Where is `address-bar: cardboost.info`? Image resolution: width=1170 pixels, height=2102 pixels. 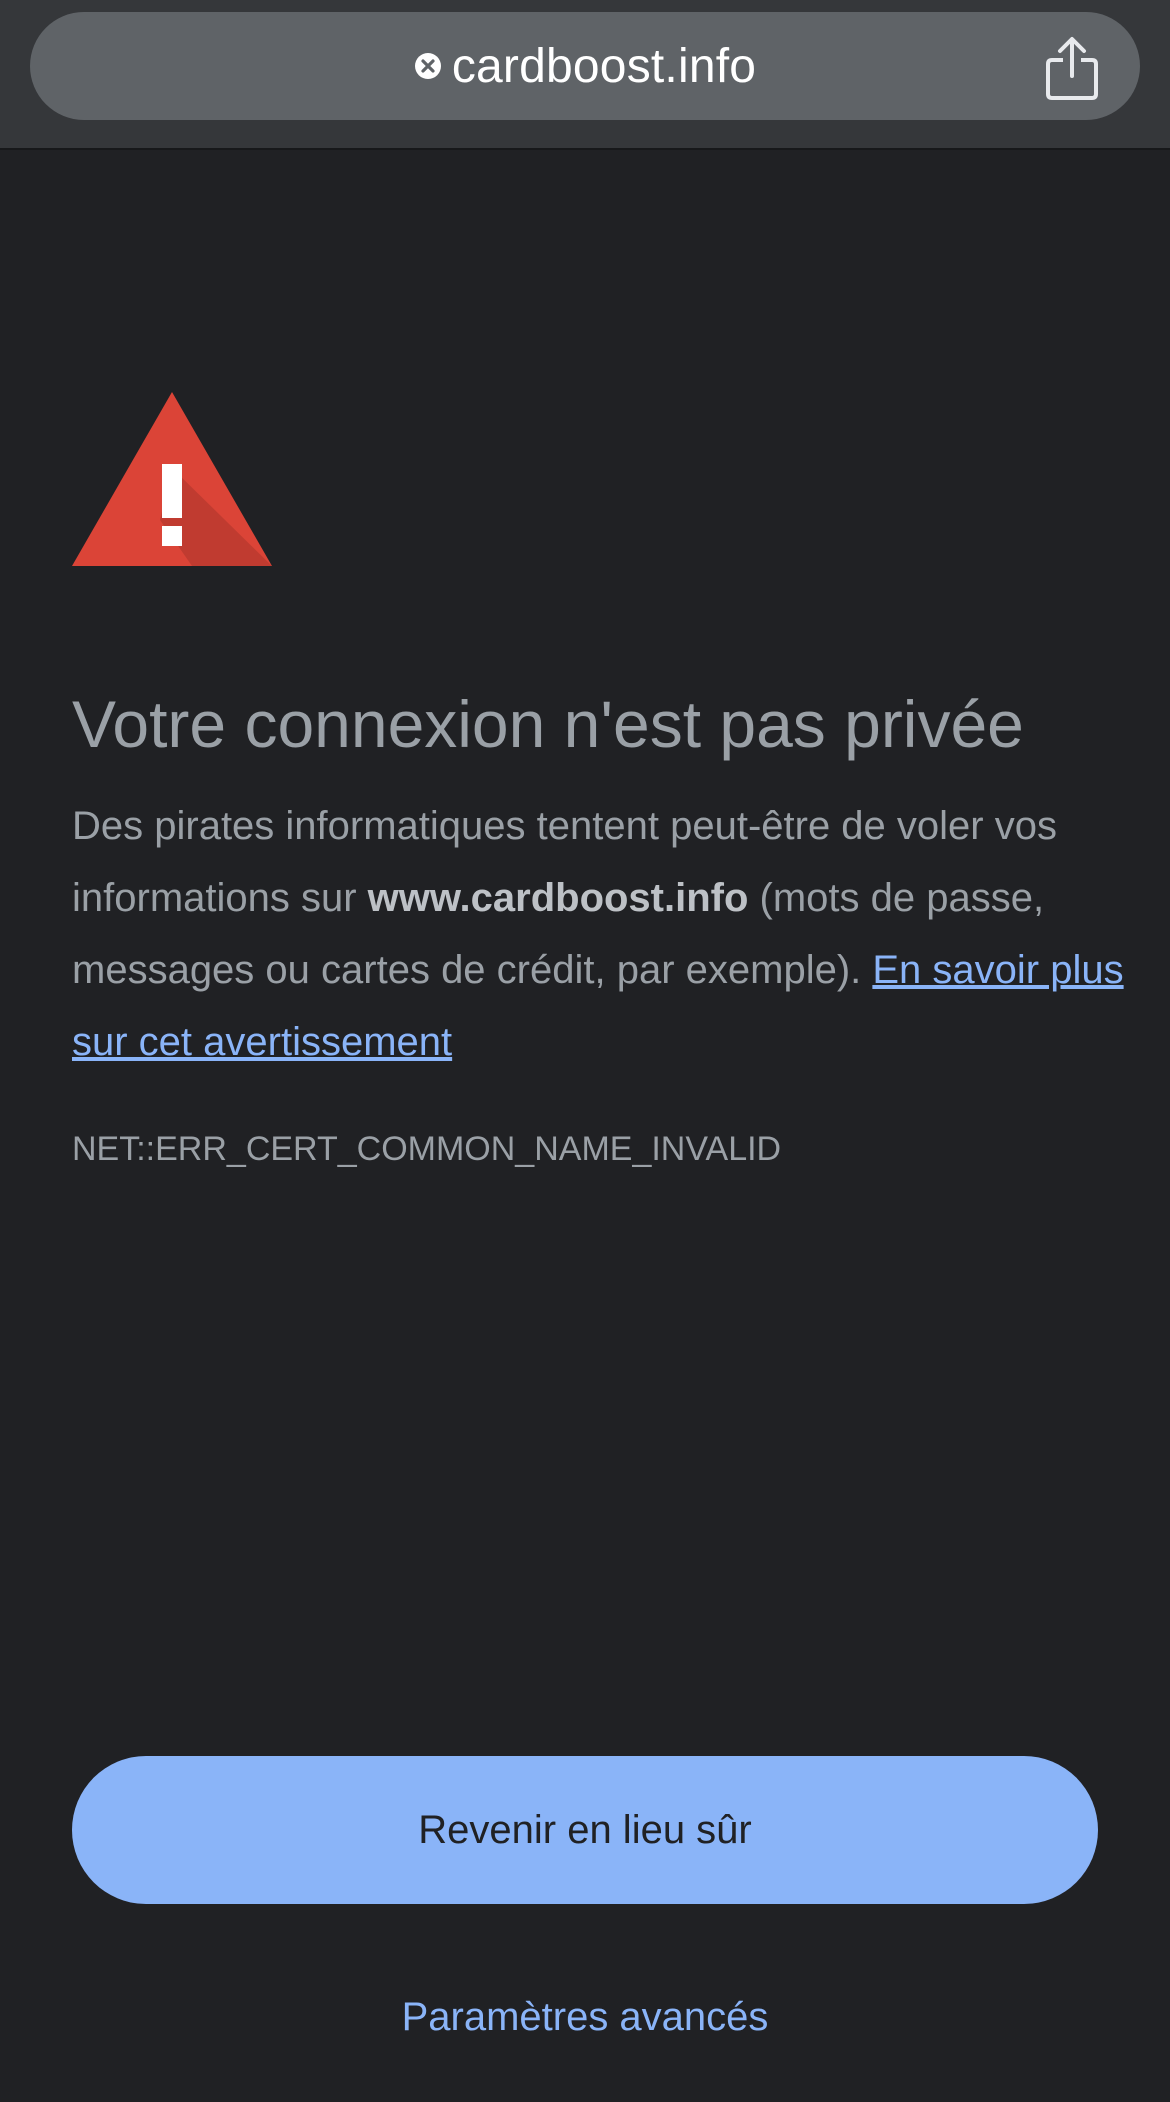
address-bar: cardboost.info is located at coordinates (585, 66).